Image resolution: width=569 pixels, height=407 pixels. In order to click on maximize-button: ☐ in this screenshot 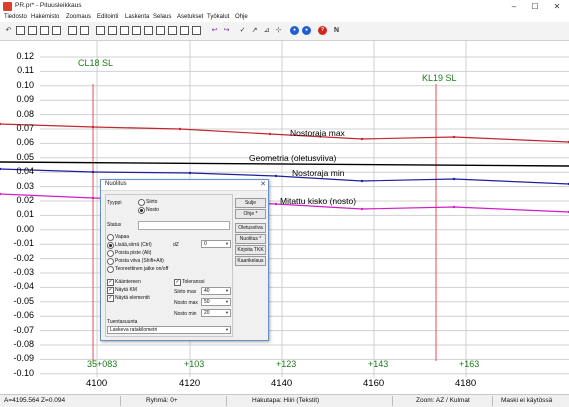, I will do `click(535, 6)`.